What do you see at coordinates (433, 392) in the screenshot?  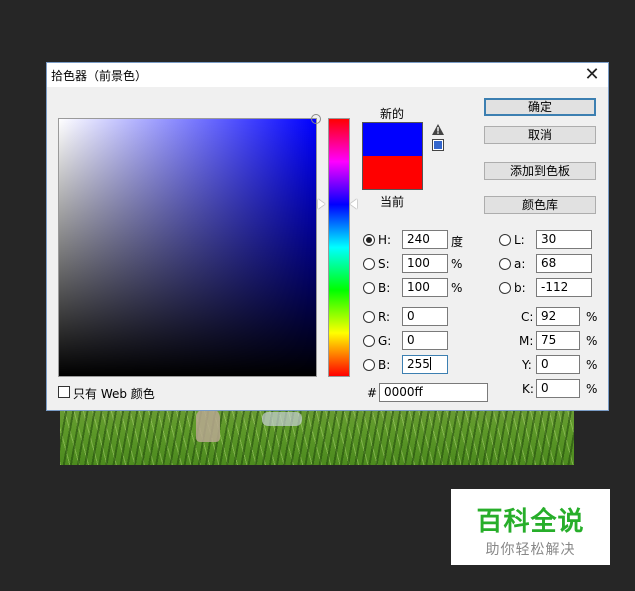 I see `hex-input: 0000ff` at bounding box center [433, 392].